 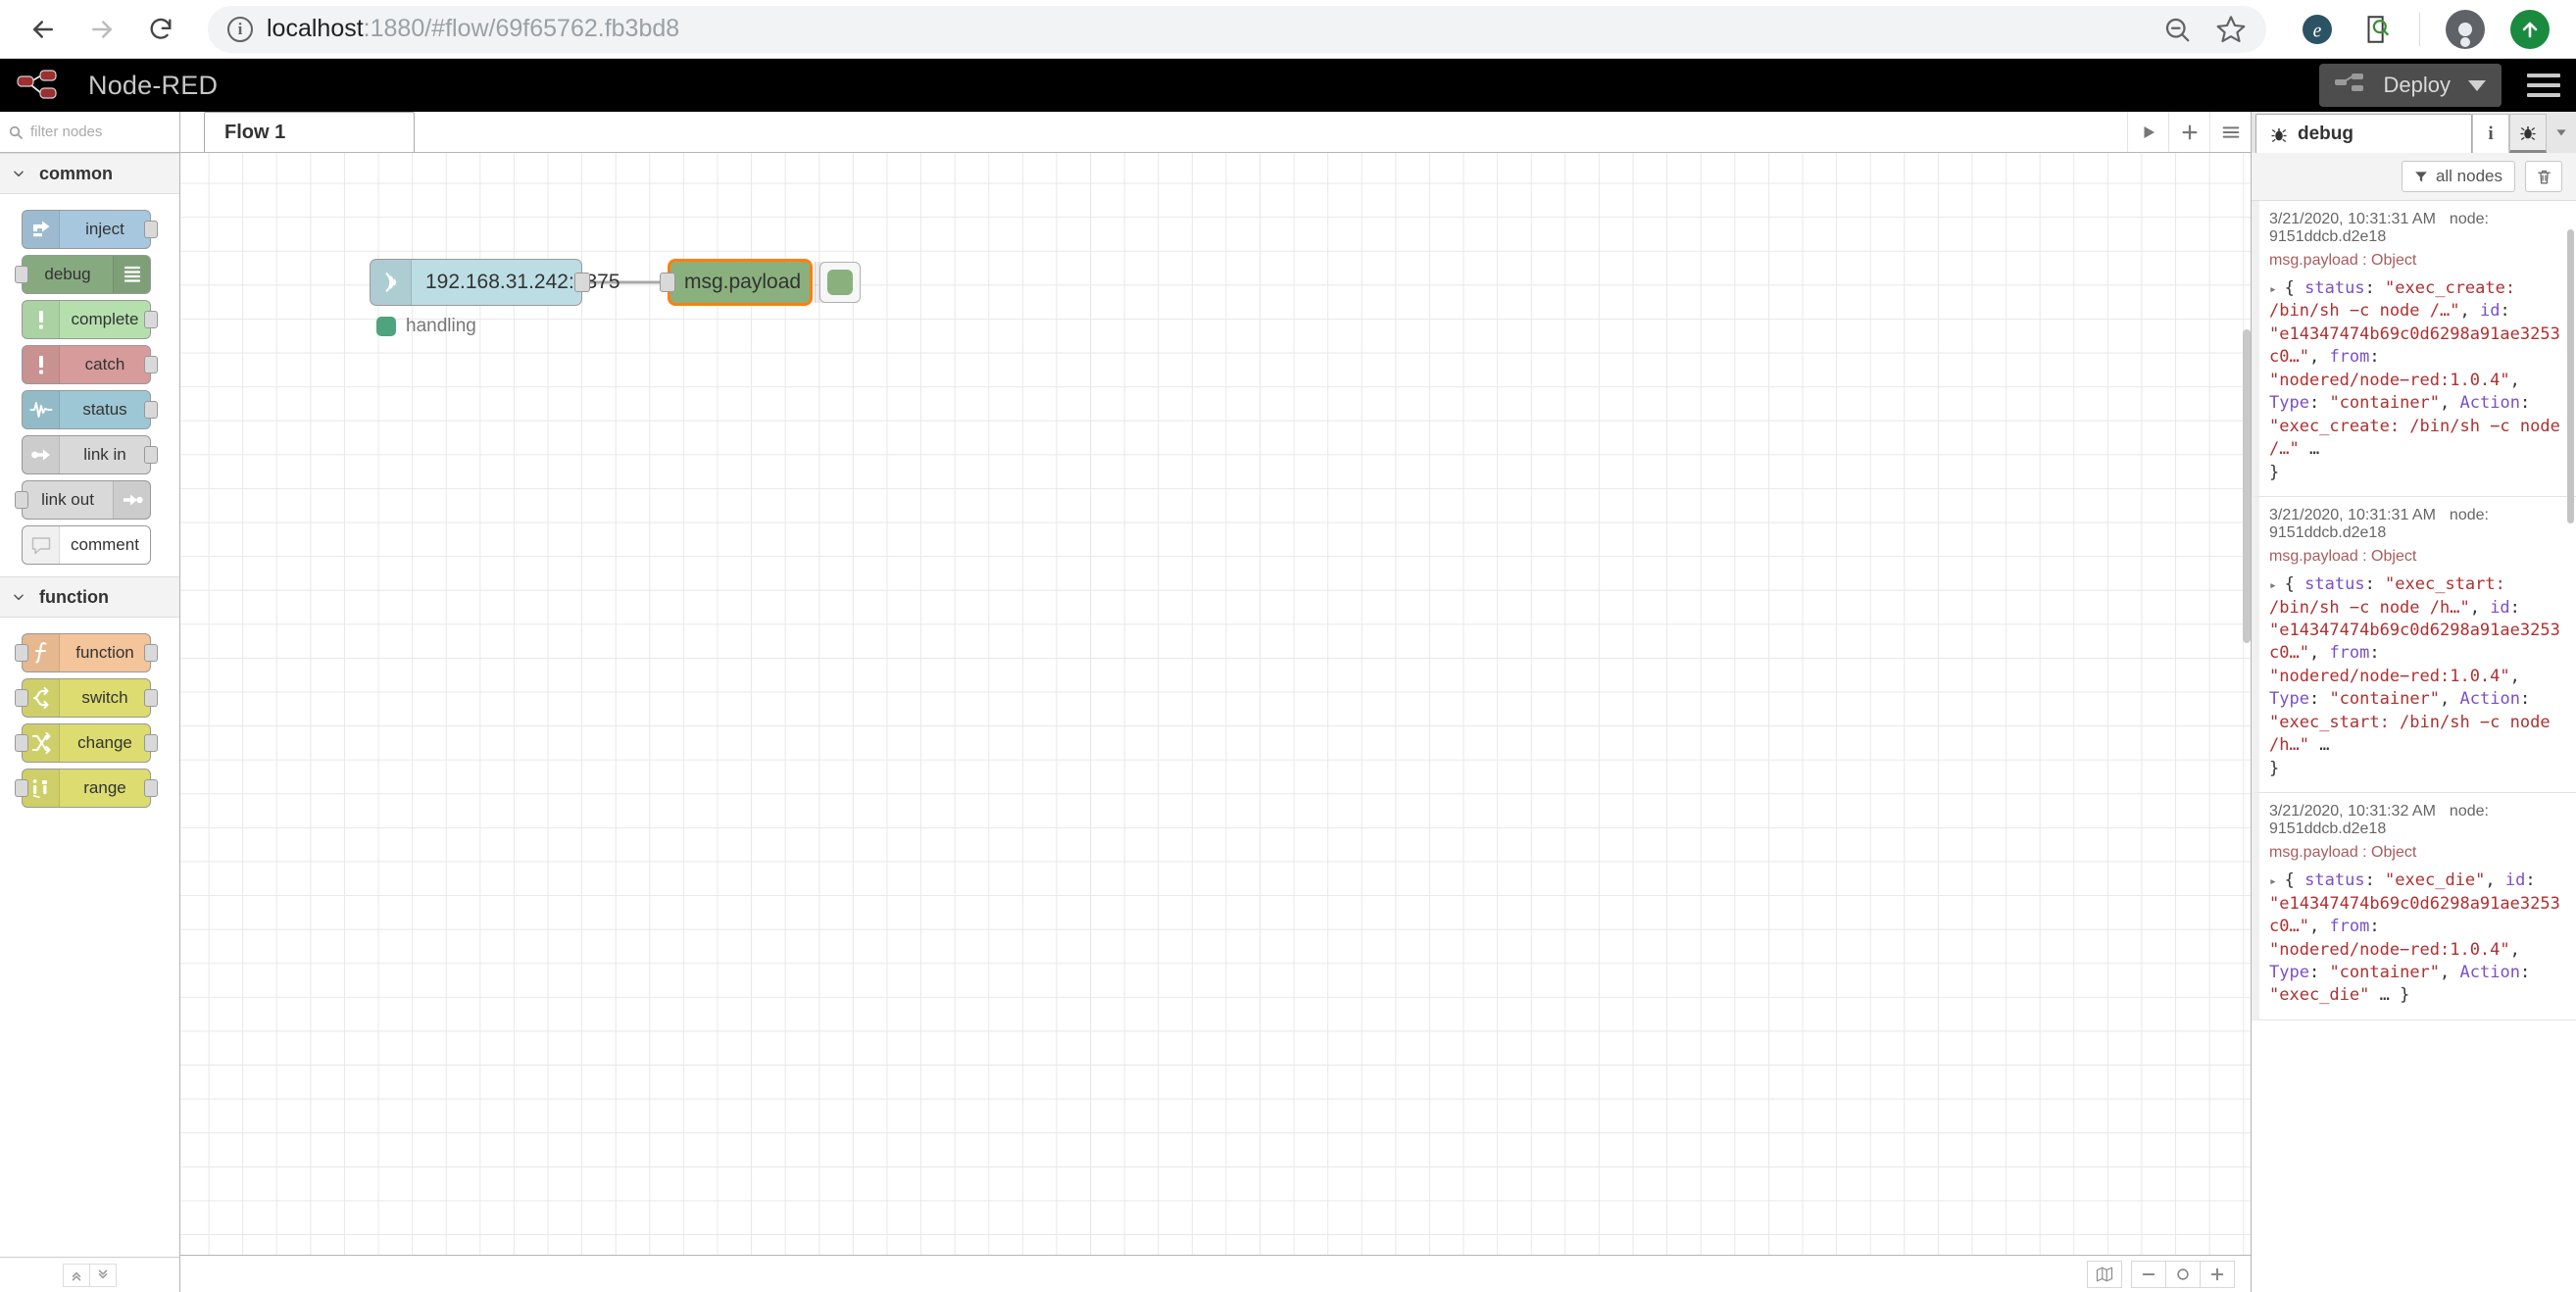 I want to click on sidebar-info-button: i, so click(x=2490, y=133).